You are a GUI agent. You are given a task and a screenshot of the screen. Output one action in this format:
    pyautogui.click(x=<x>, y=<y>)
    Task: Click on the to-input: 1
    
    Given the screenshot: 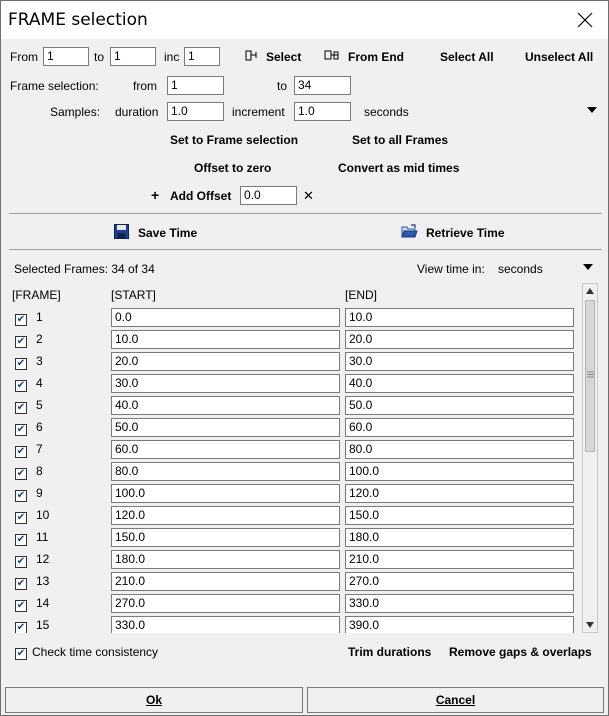 What is the action you would take?
    pyautogui.click(x=133, y=56)
    